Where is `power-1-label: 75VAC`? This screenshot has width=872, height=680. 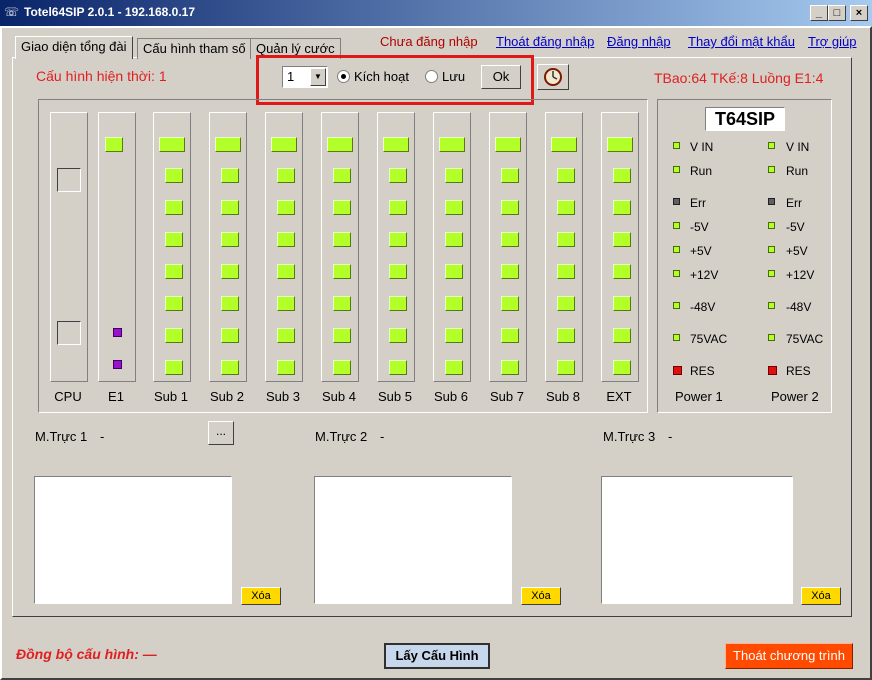 power-1-label: 75VAC is located at coordinates (709, 339).